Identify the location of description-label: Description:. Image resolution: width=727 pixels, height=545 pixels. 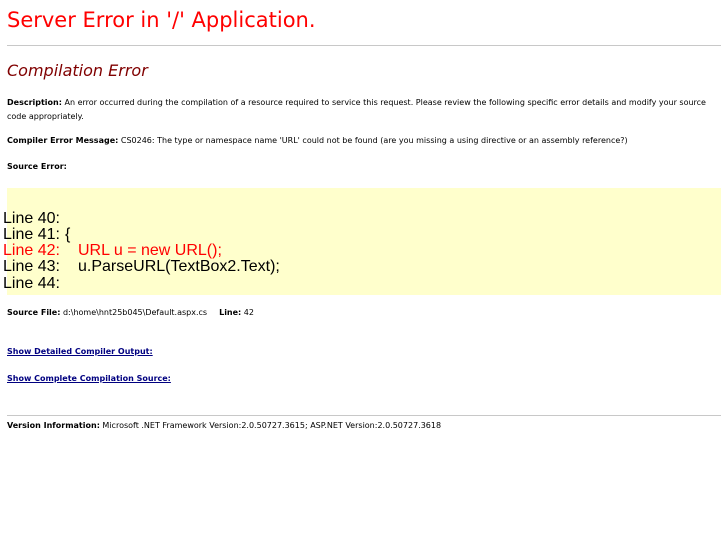
(34, 102).